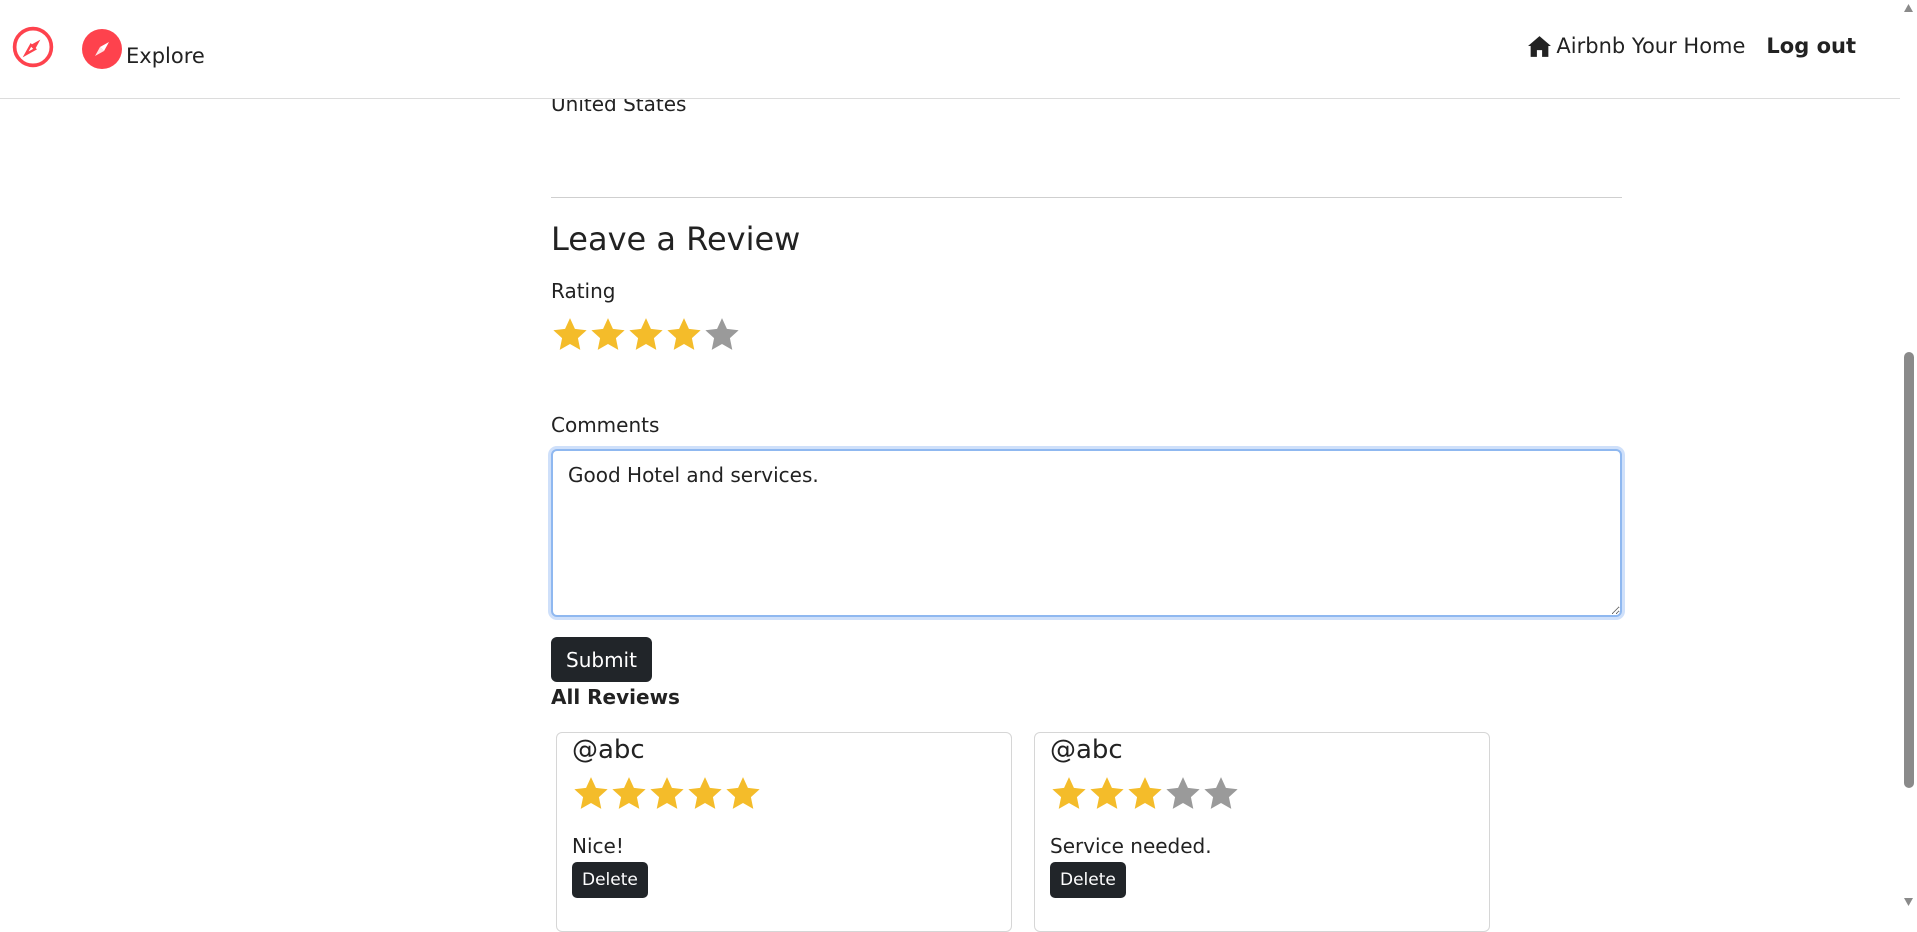 This screenshot has width=1917, height=932. Describe the element at coordinates (165, 56) in the screenshot. I see `explore-label: Explore` at that location.